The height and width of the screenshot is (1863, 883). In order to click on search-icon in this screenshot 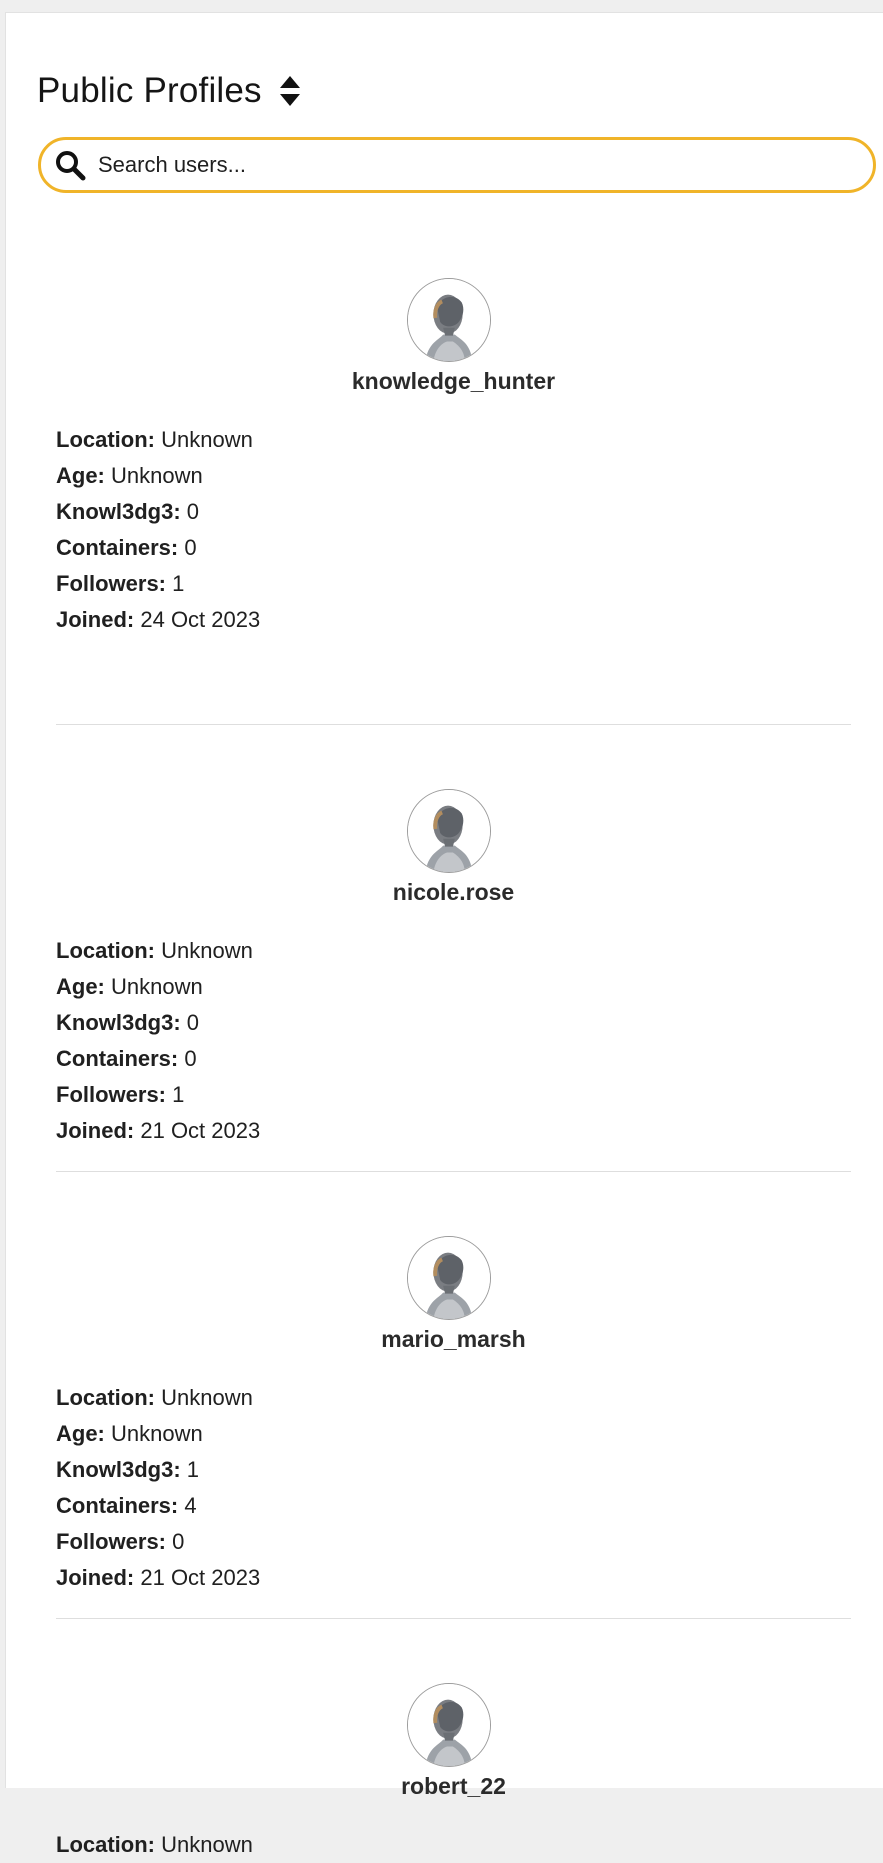, I will do `click(71, 166)`.